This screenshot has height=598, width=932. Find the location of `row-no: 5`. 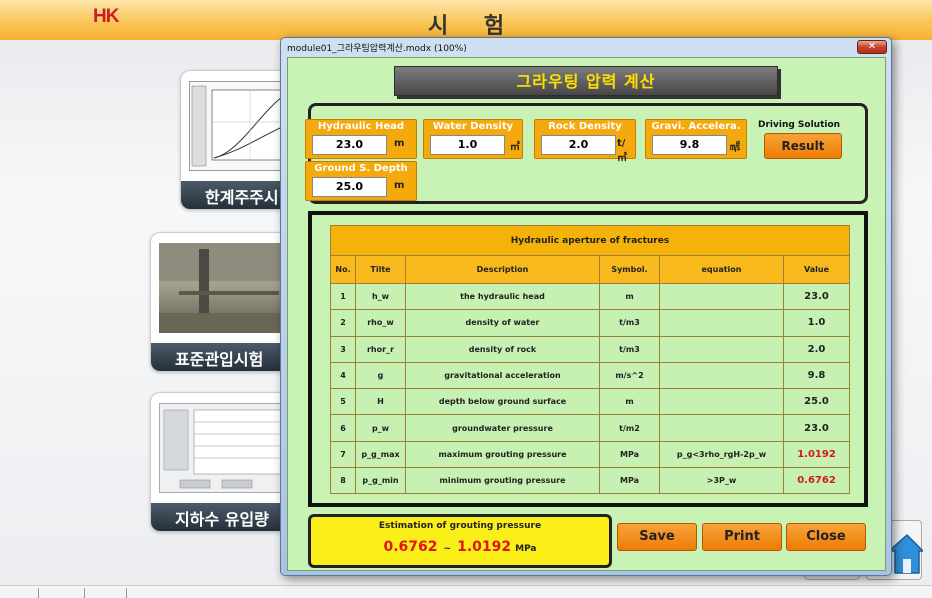

row-no: 5 is located at coordinates (343, 402).